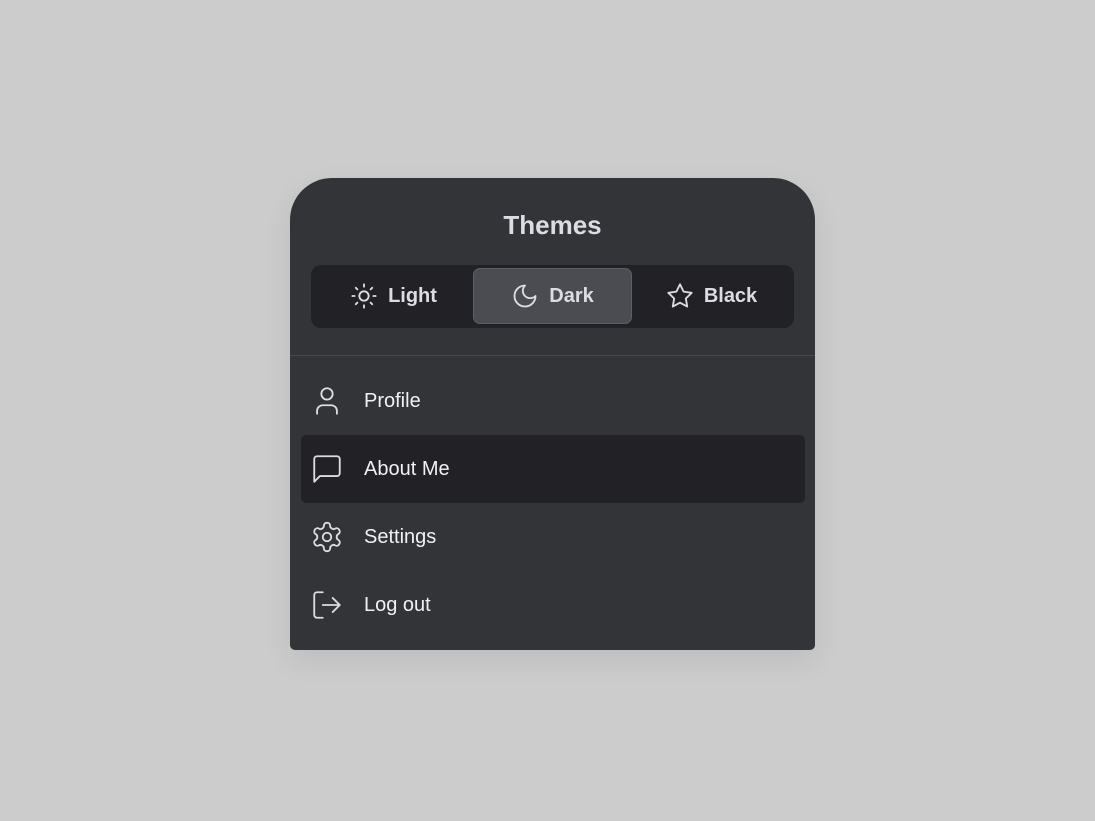 This screenshot has width=1095, height=821. Describe the element at coordinates (400, 536) in the screenshot. I see `menu-item-label: Settings` at that location.